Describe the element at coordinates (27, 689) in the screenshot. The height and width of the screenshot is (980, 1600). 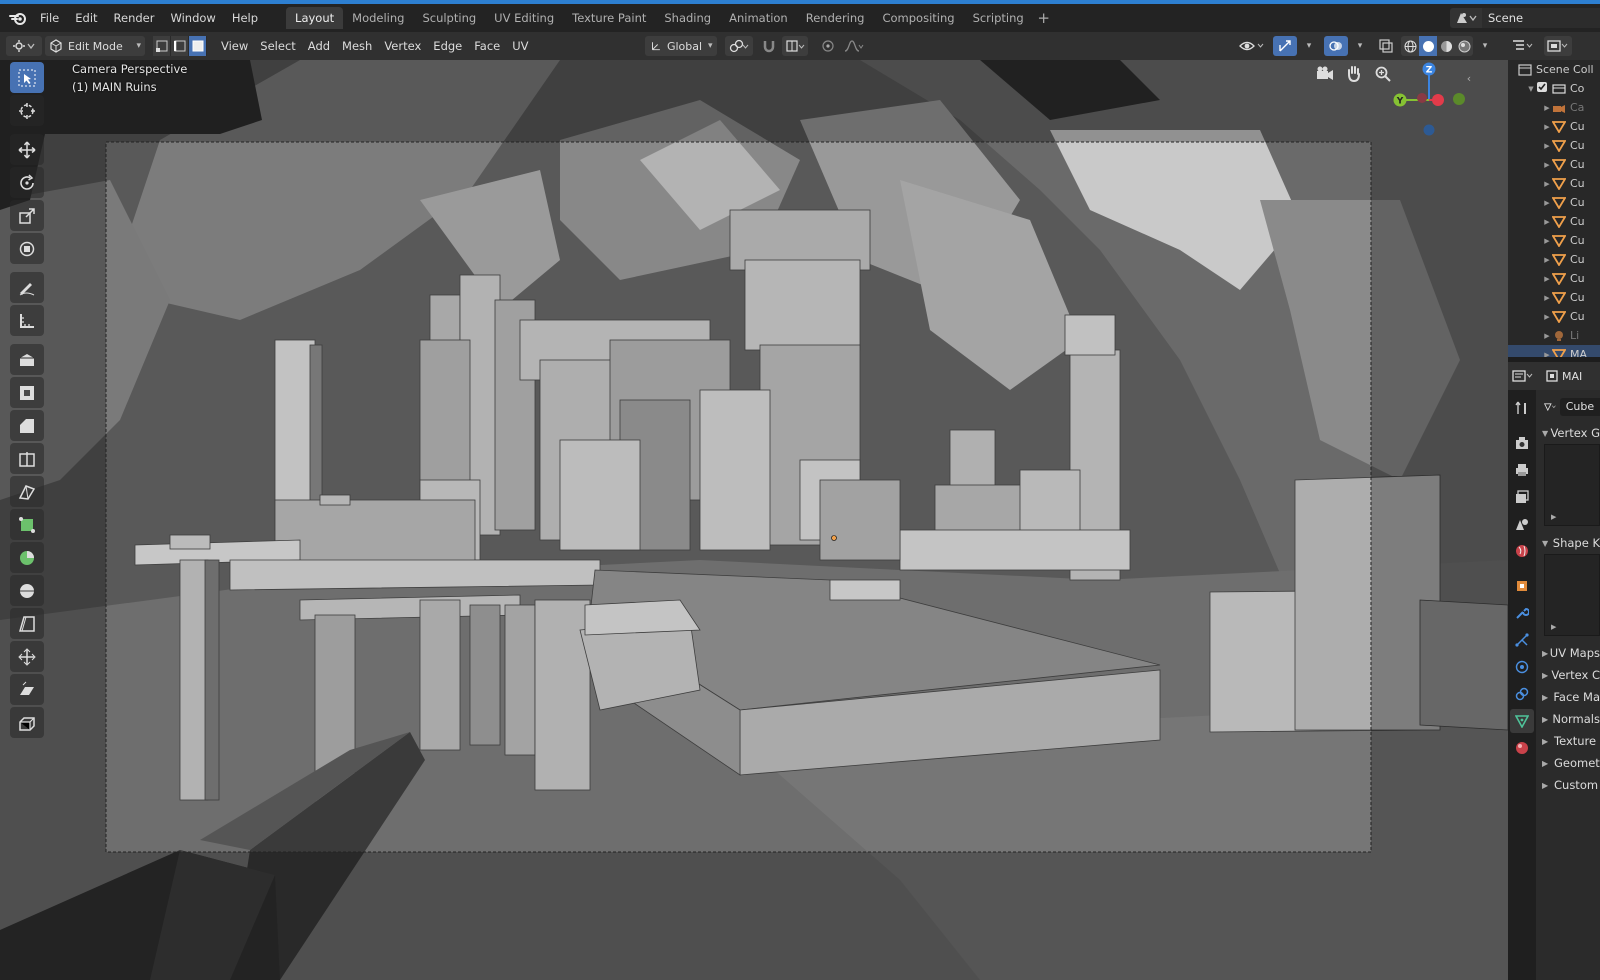
I see `shear-tool` at that location.